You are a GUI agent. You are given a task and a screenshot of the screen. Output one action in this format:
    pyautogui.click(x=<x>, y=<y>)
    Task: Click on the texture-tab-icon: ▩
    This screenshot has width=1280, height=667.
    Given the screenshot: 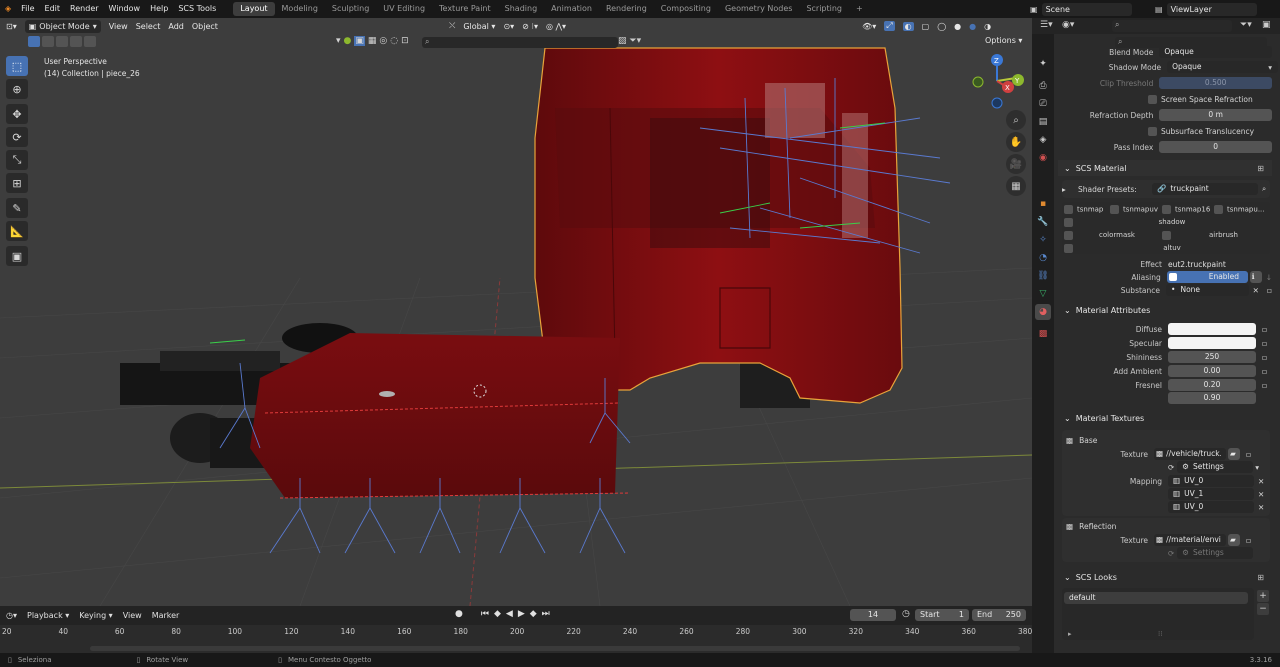 What is the action you would take?
    pyautogui.click(x=1043, y=334)
    